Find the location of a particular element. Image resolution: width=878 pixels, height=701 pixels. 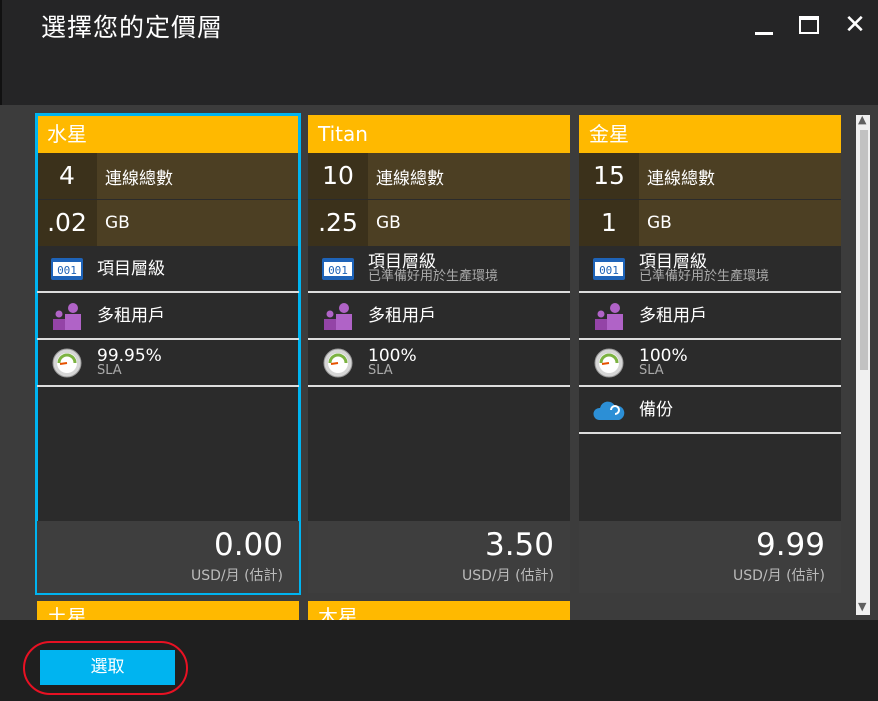

storage-value: .25 is located at coordinates (338, 223).